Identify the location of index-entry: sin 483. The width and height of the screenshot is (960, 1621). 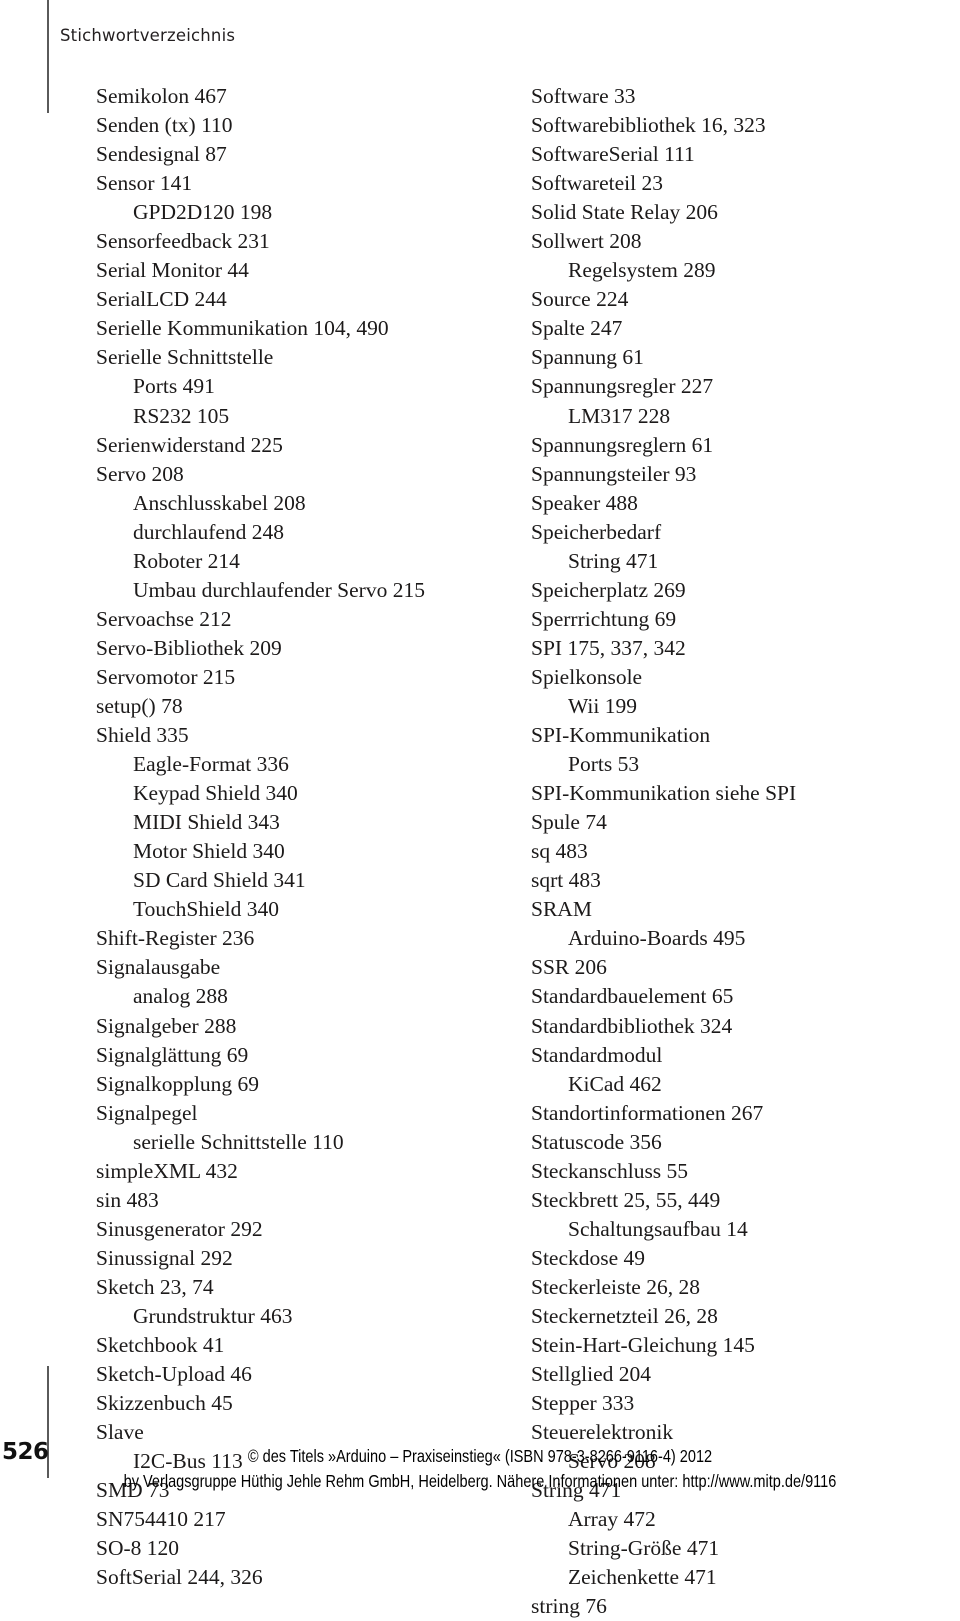
(127, 1199).